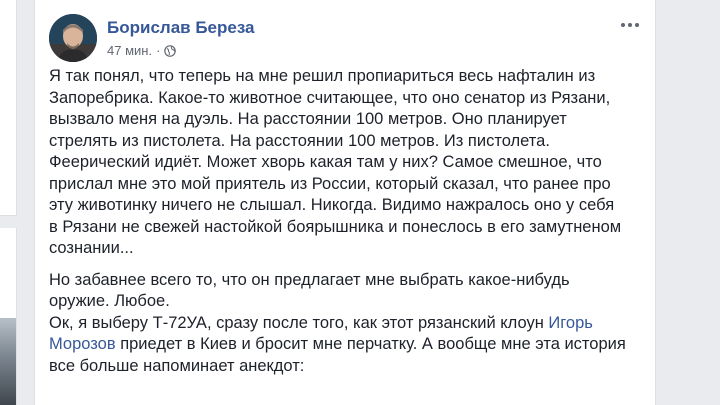  Describe the element at coordinates (177, 365) in the screenshot. I see `text-line: все больше напоминает анекдот:` at that location.